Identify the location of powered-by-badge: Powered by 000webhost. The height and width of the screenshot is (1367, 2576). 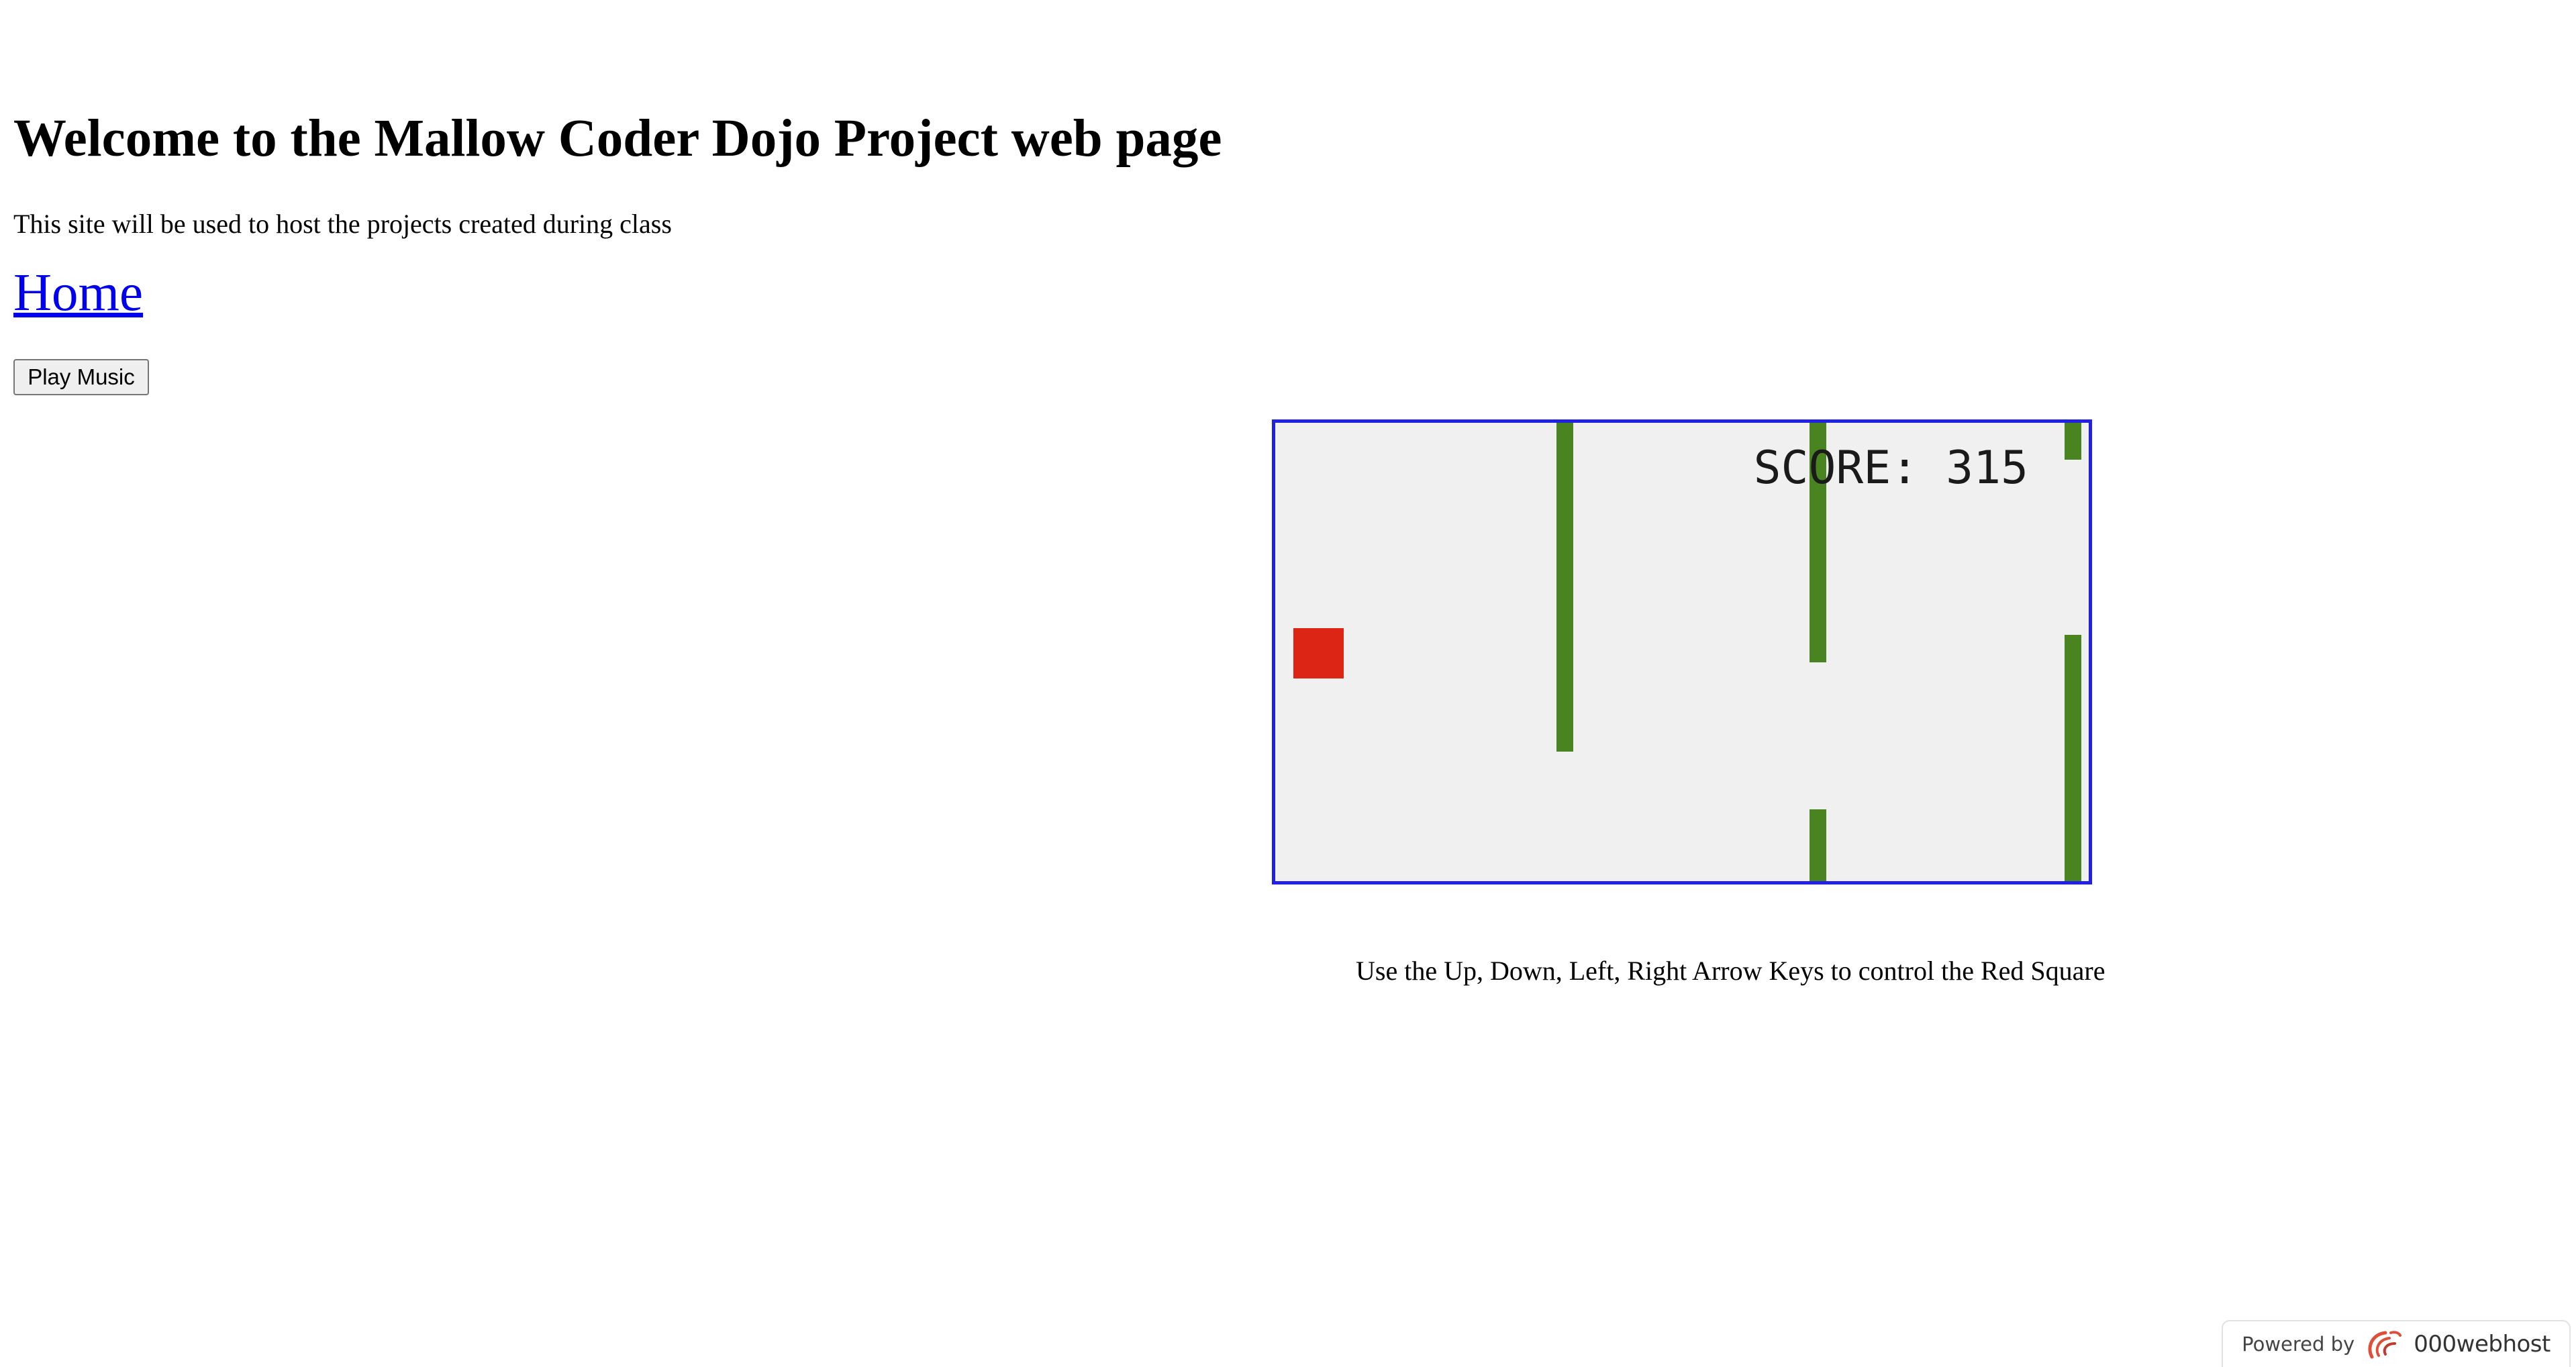
(2396, 1343).